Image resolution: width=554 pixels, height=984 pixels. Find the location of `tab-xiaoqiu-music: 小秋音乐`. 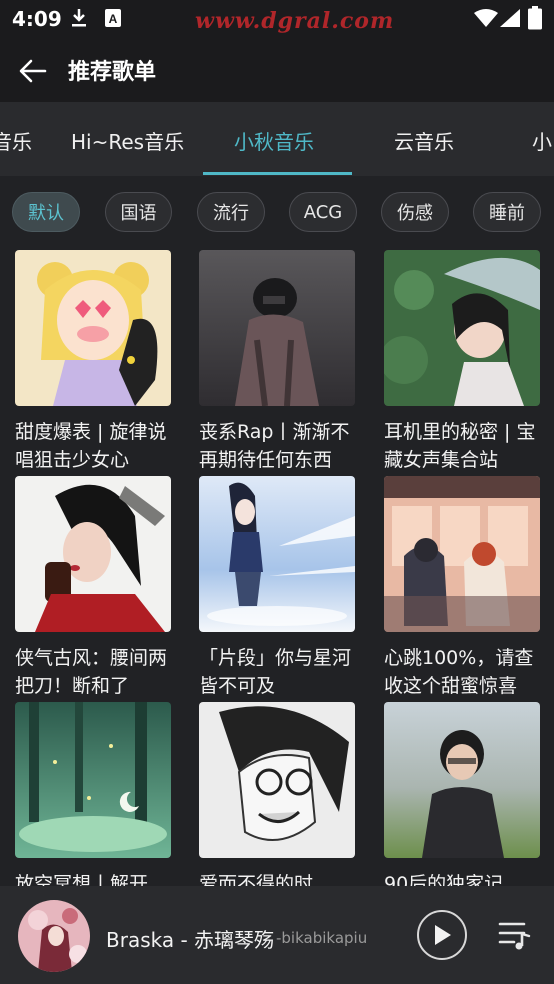

tab-xiaoqiu-music: 小秋音乐 is located at coordinates (274, 140).